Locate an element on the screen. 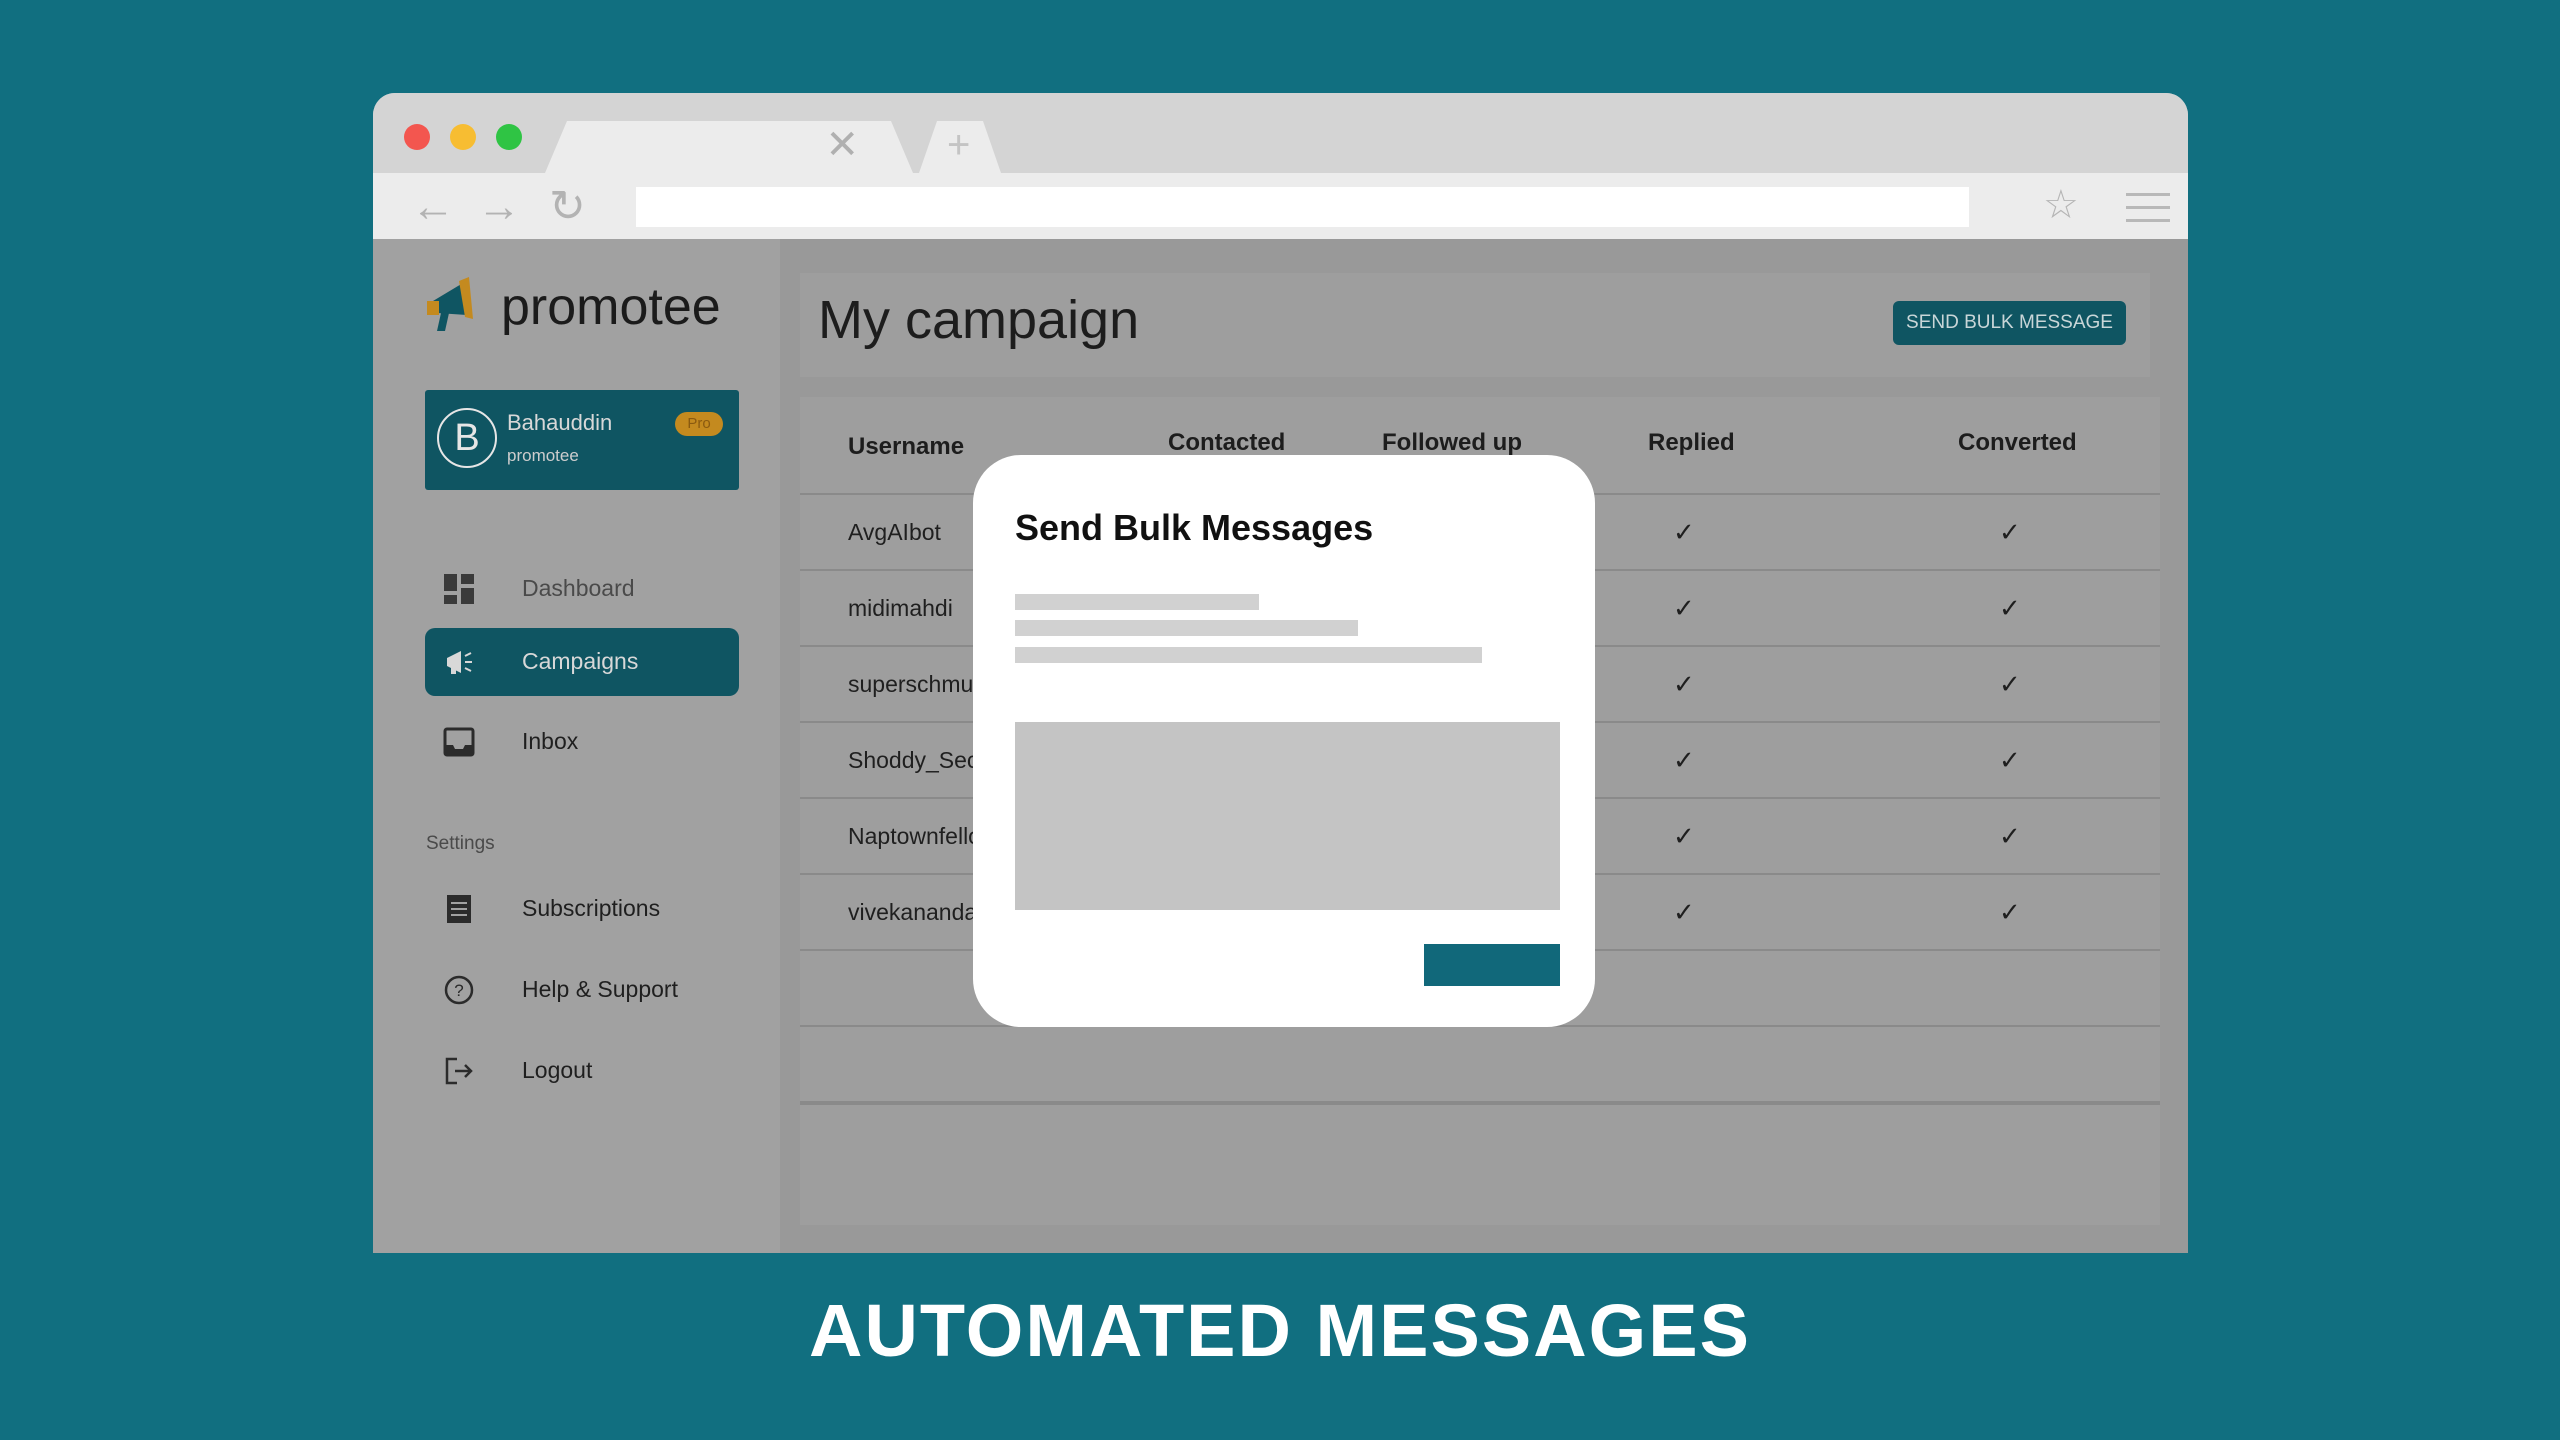 This screenshot has height=1440, width=2560. bookmark-star-icon: ☆ is located at coordinates (2061, 205).